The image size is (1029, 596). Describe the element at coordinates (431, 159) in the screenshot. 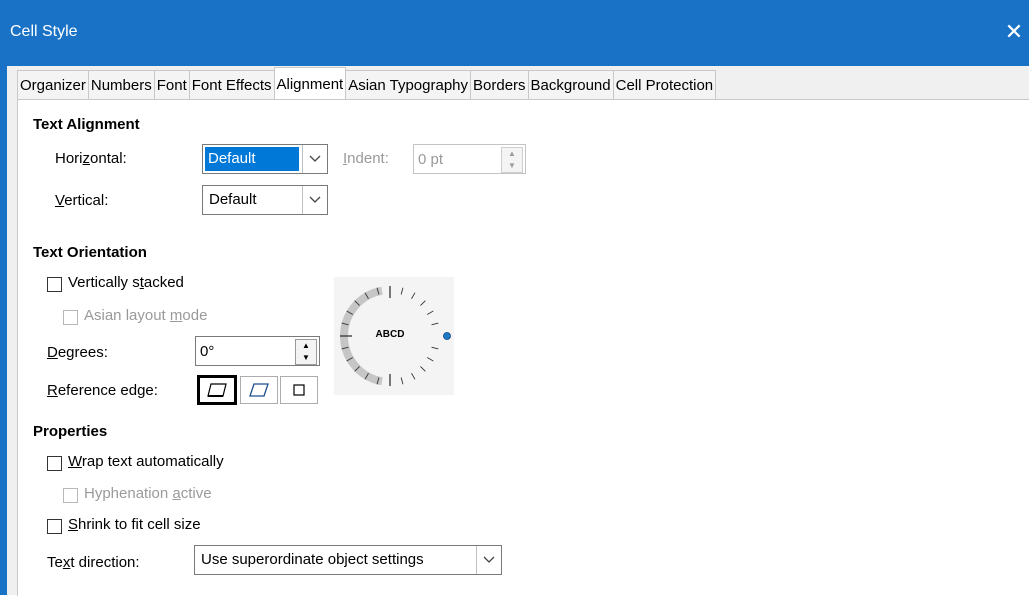

I see `indent-value: 0 pt` at that location.